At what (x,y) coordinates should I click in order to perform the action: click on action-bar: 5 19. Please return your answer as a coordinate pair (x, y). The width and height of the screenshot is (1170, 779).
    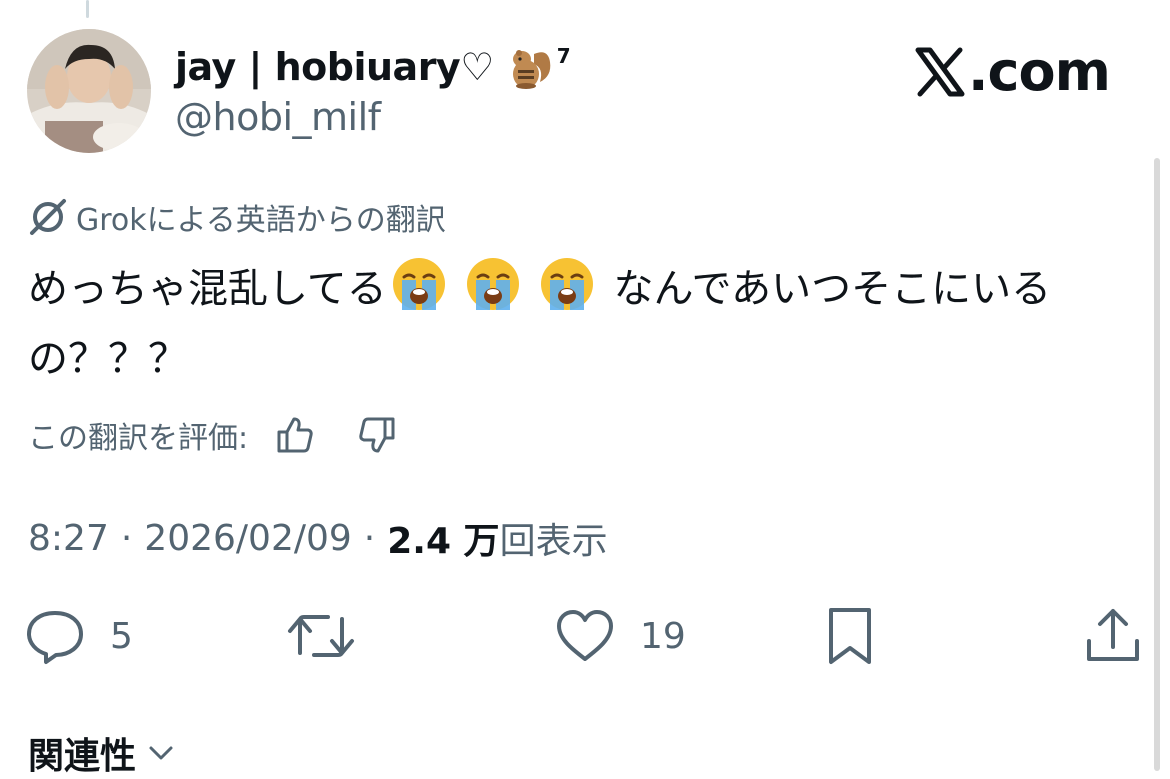
    Looking at the image, I should click on (585, 636).